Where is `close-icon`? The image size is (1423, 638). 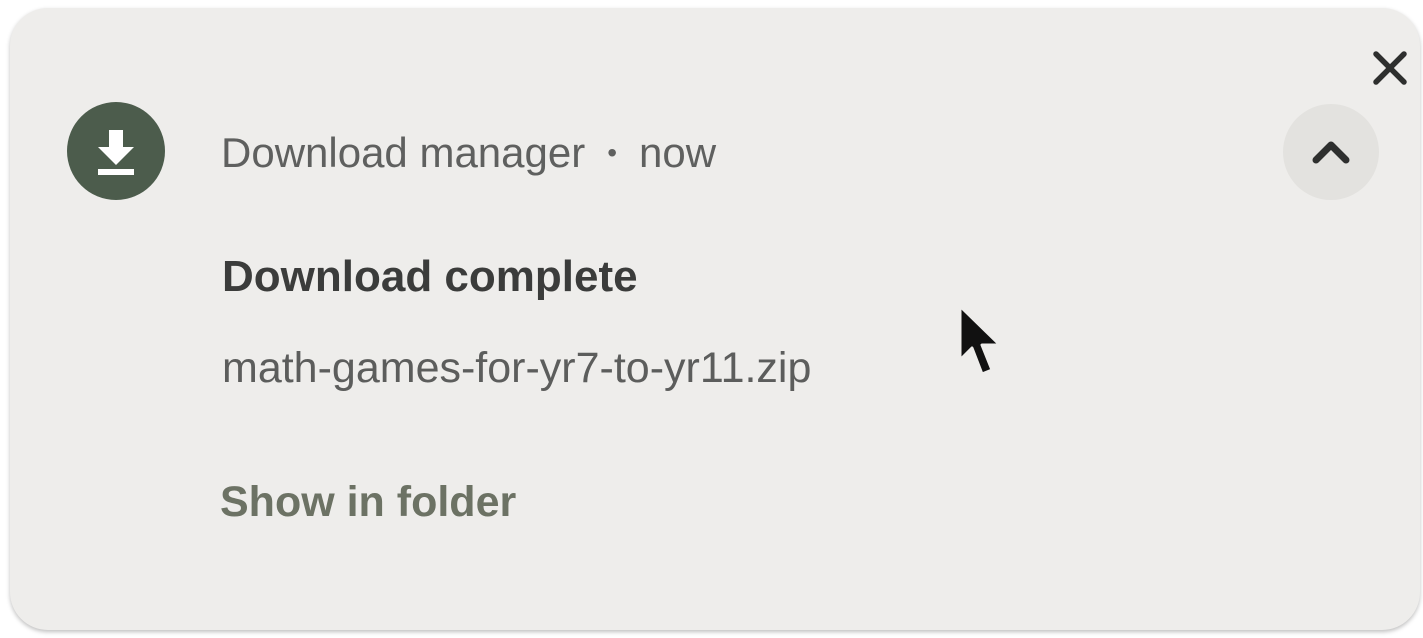 close-icon is located at coordinates (1390, 68).